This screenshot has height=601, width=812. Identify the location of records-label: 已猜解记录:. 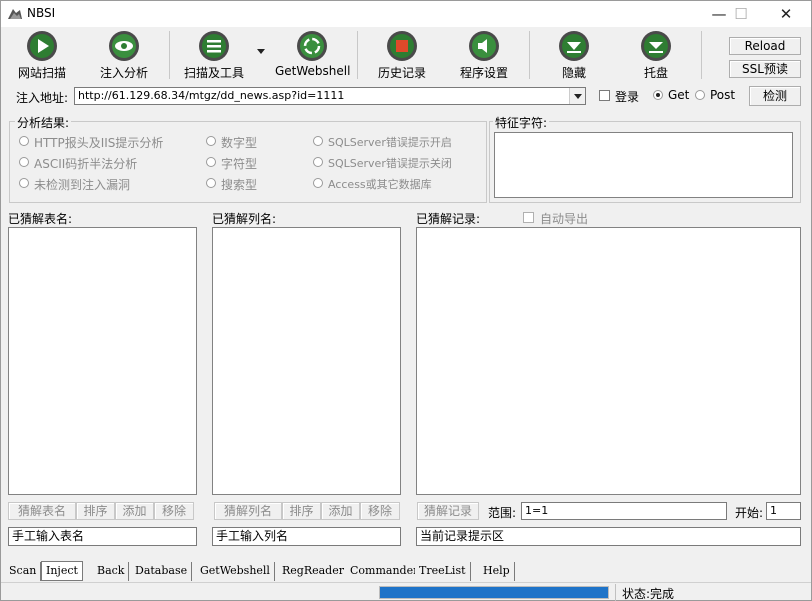
(448, 219).